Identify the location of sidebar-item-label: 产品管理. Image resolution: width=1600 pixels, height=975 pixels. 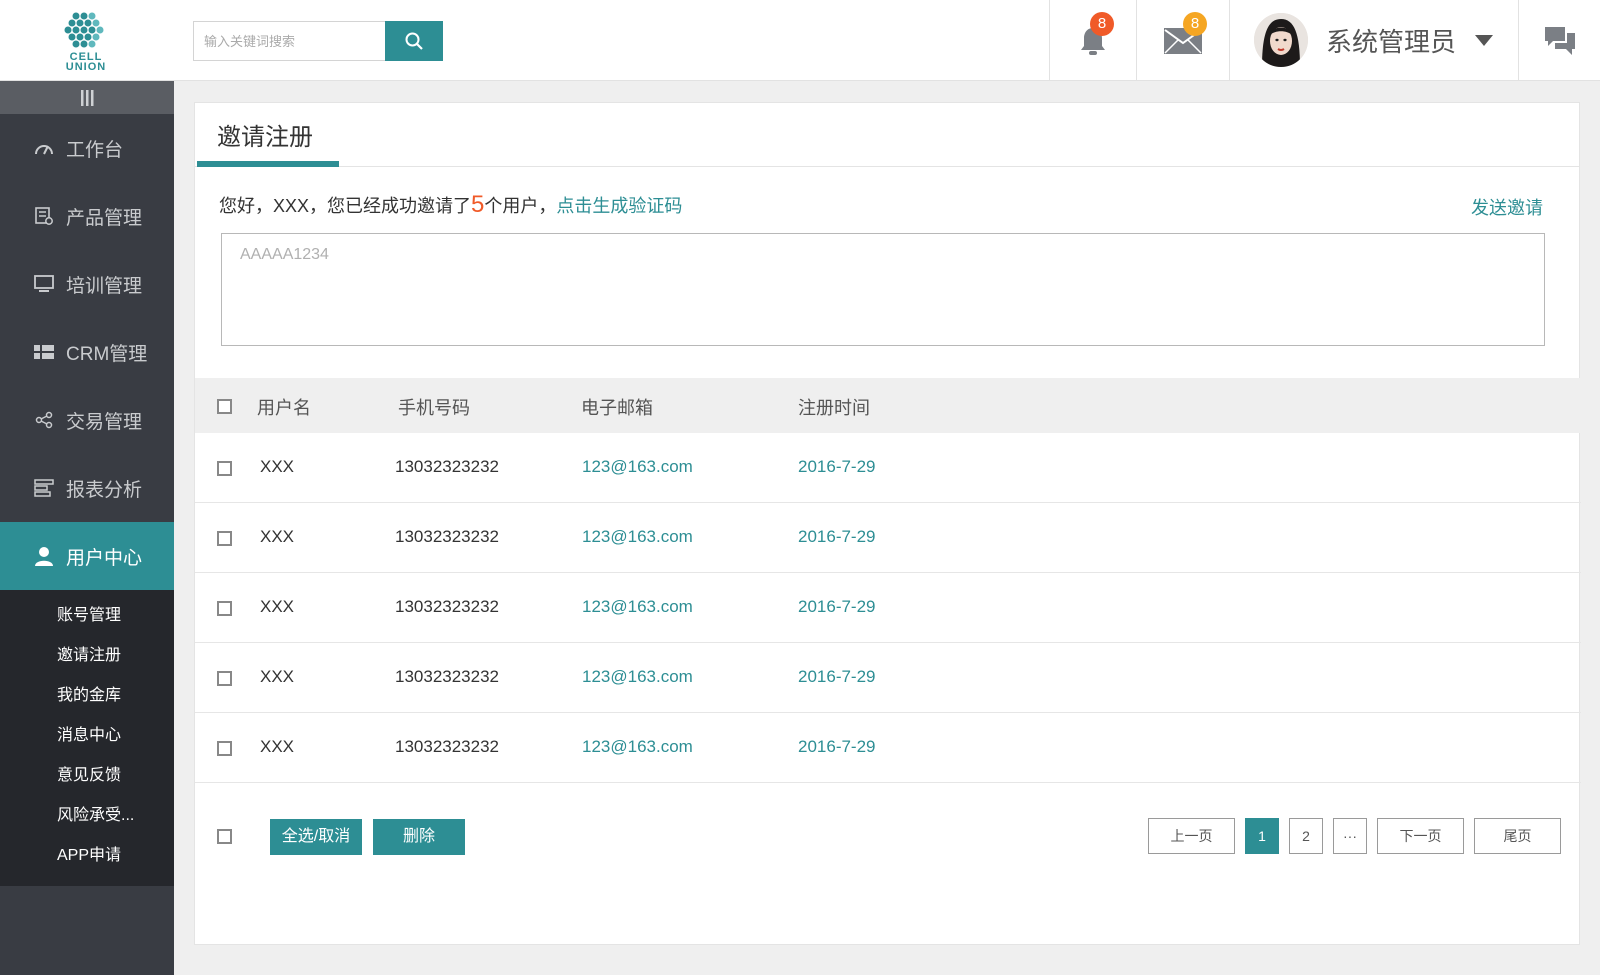
(104, 218).